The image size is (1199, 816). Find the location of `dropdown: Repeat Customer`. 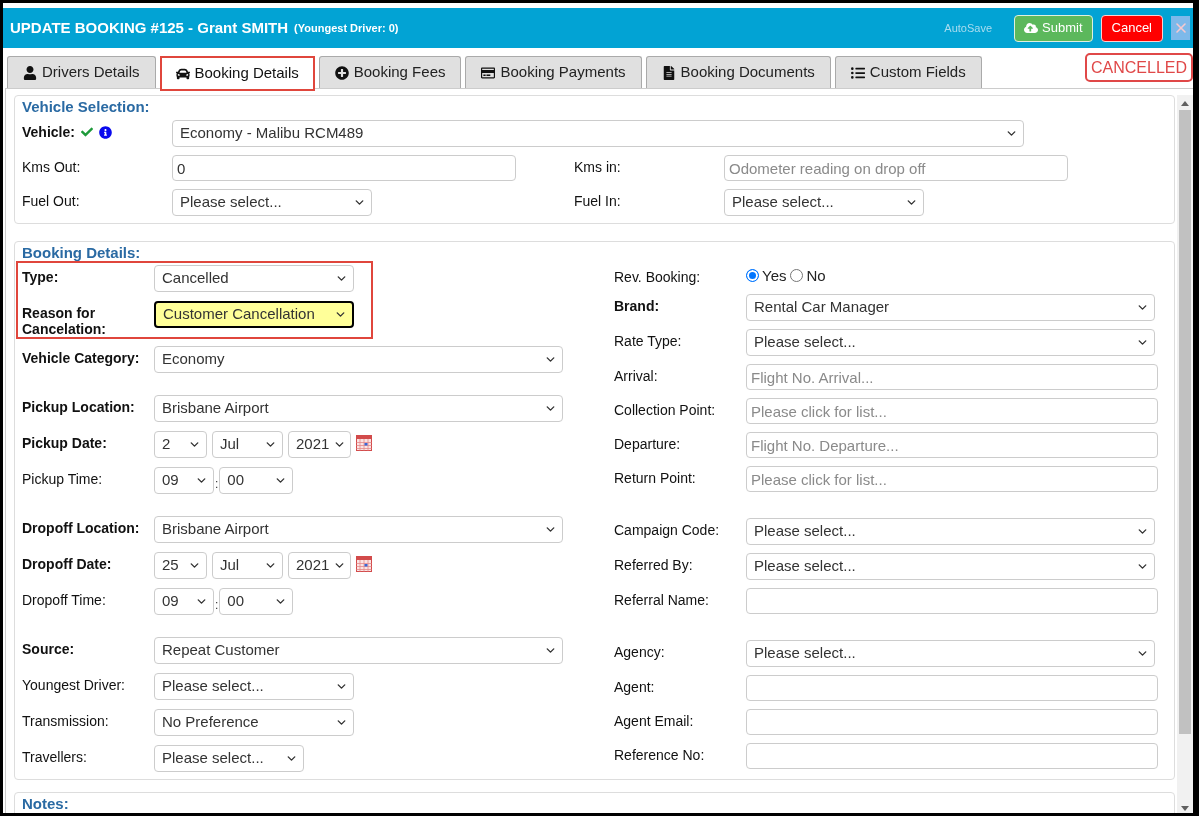

dropdown: Repeat Customer is located at coordinates (358, 650).